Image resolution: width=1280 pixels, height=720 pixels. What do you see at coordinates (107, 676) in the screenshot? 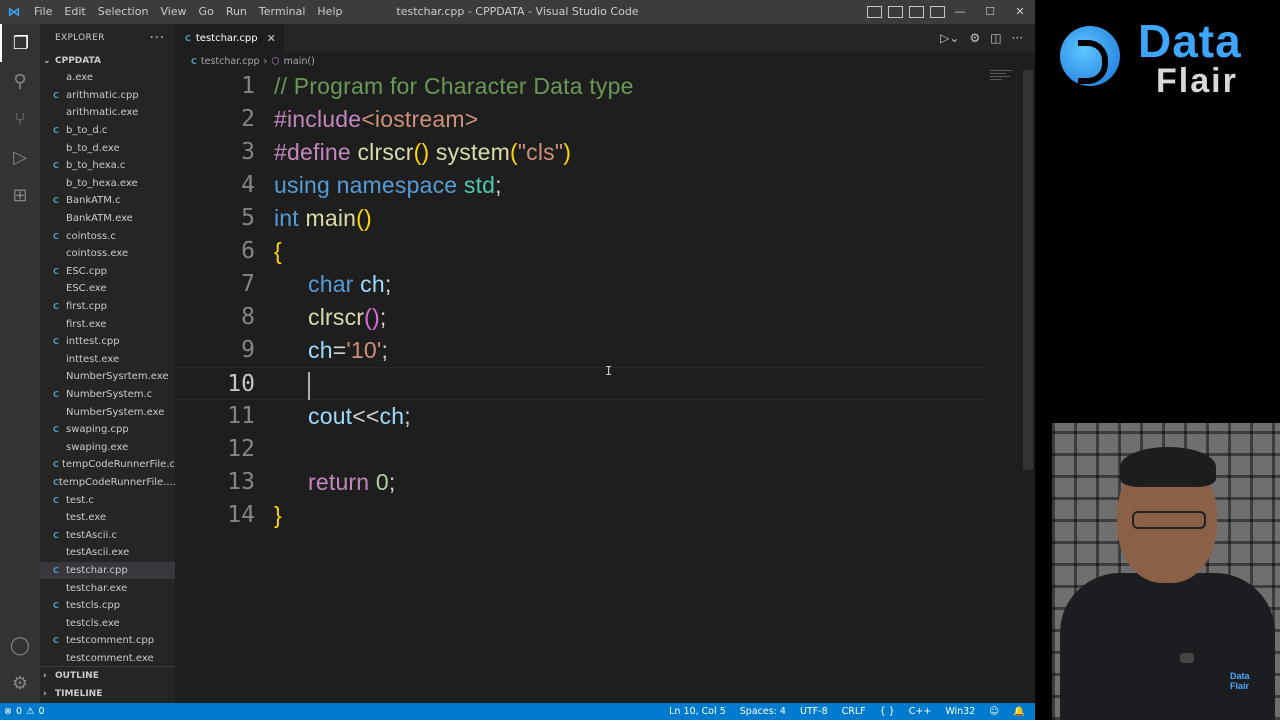
I see `outline-header: › OUTLINE` at bounding box center [107, 676].